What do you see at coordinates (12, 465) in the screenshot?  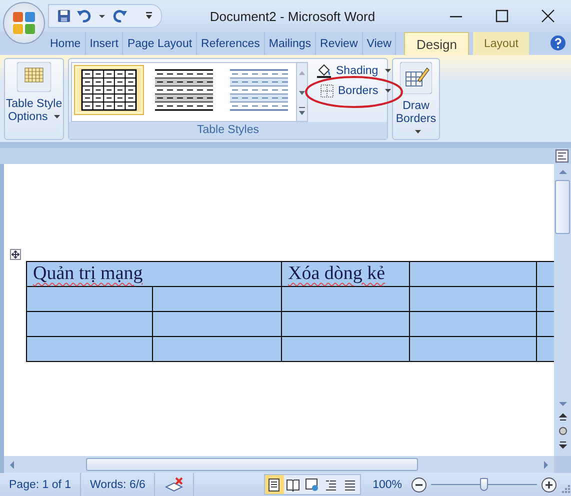 I see `scroll-left-icon` at bounding box center [12, 465].